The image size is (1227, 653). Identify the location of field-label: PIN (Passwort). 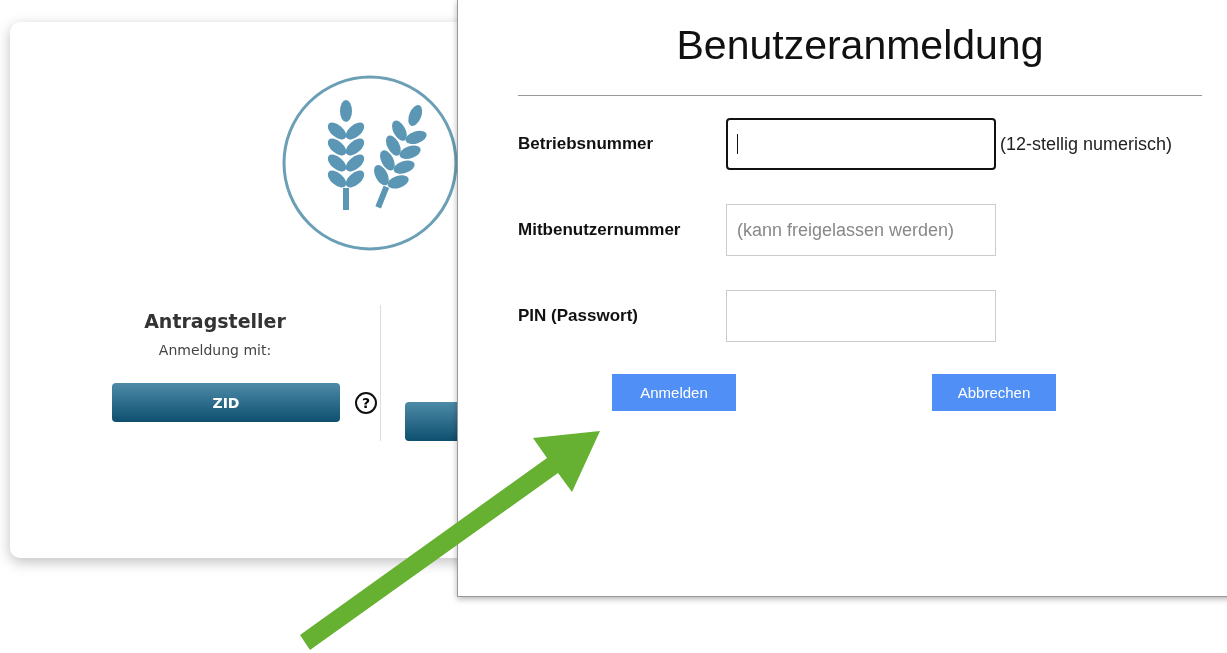
(578, 316).